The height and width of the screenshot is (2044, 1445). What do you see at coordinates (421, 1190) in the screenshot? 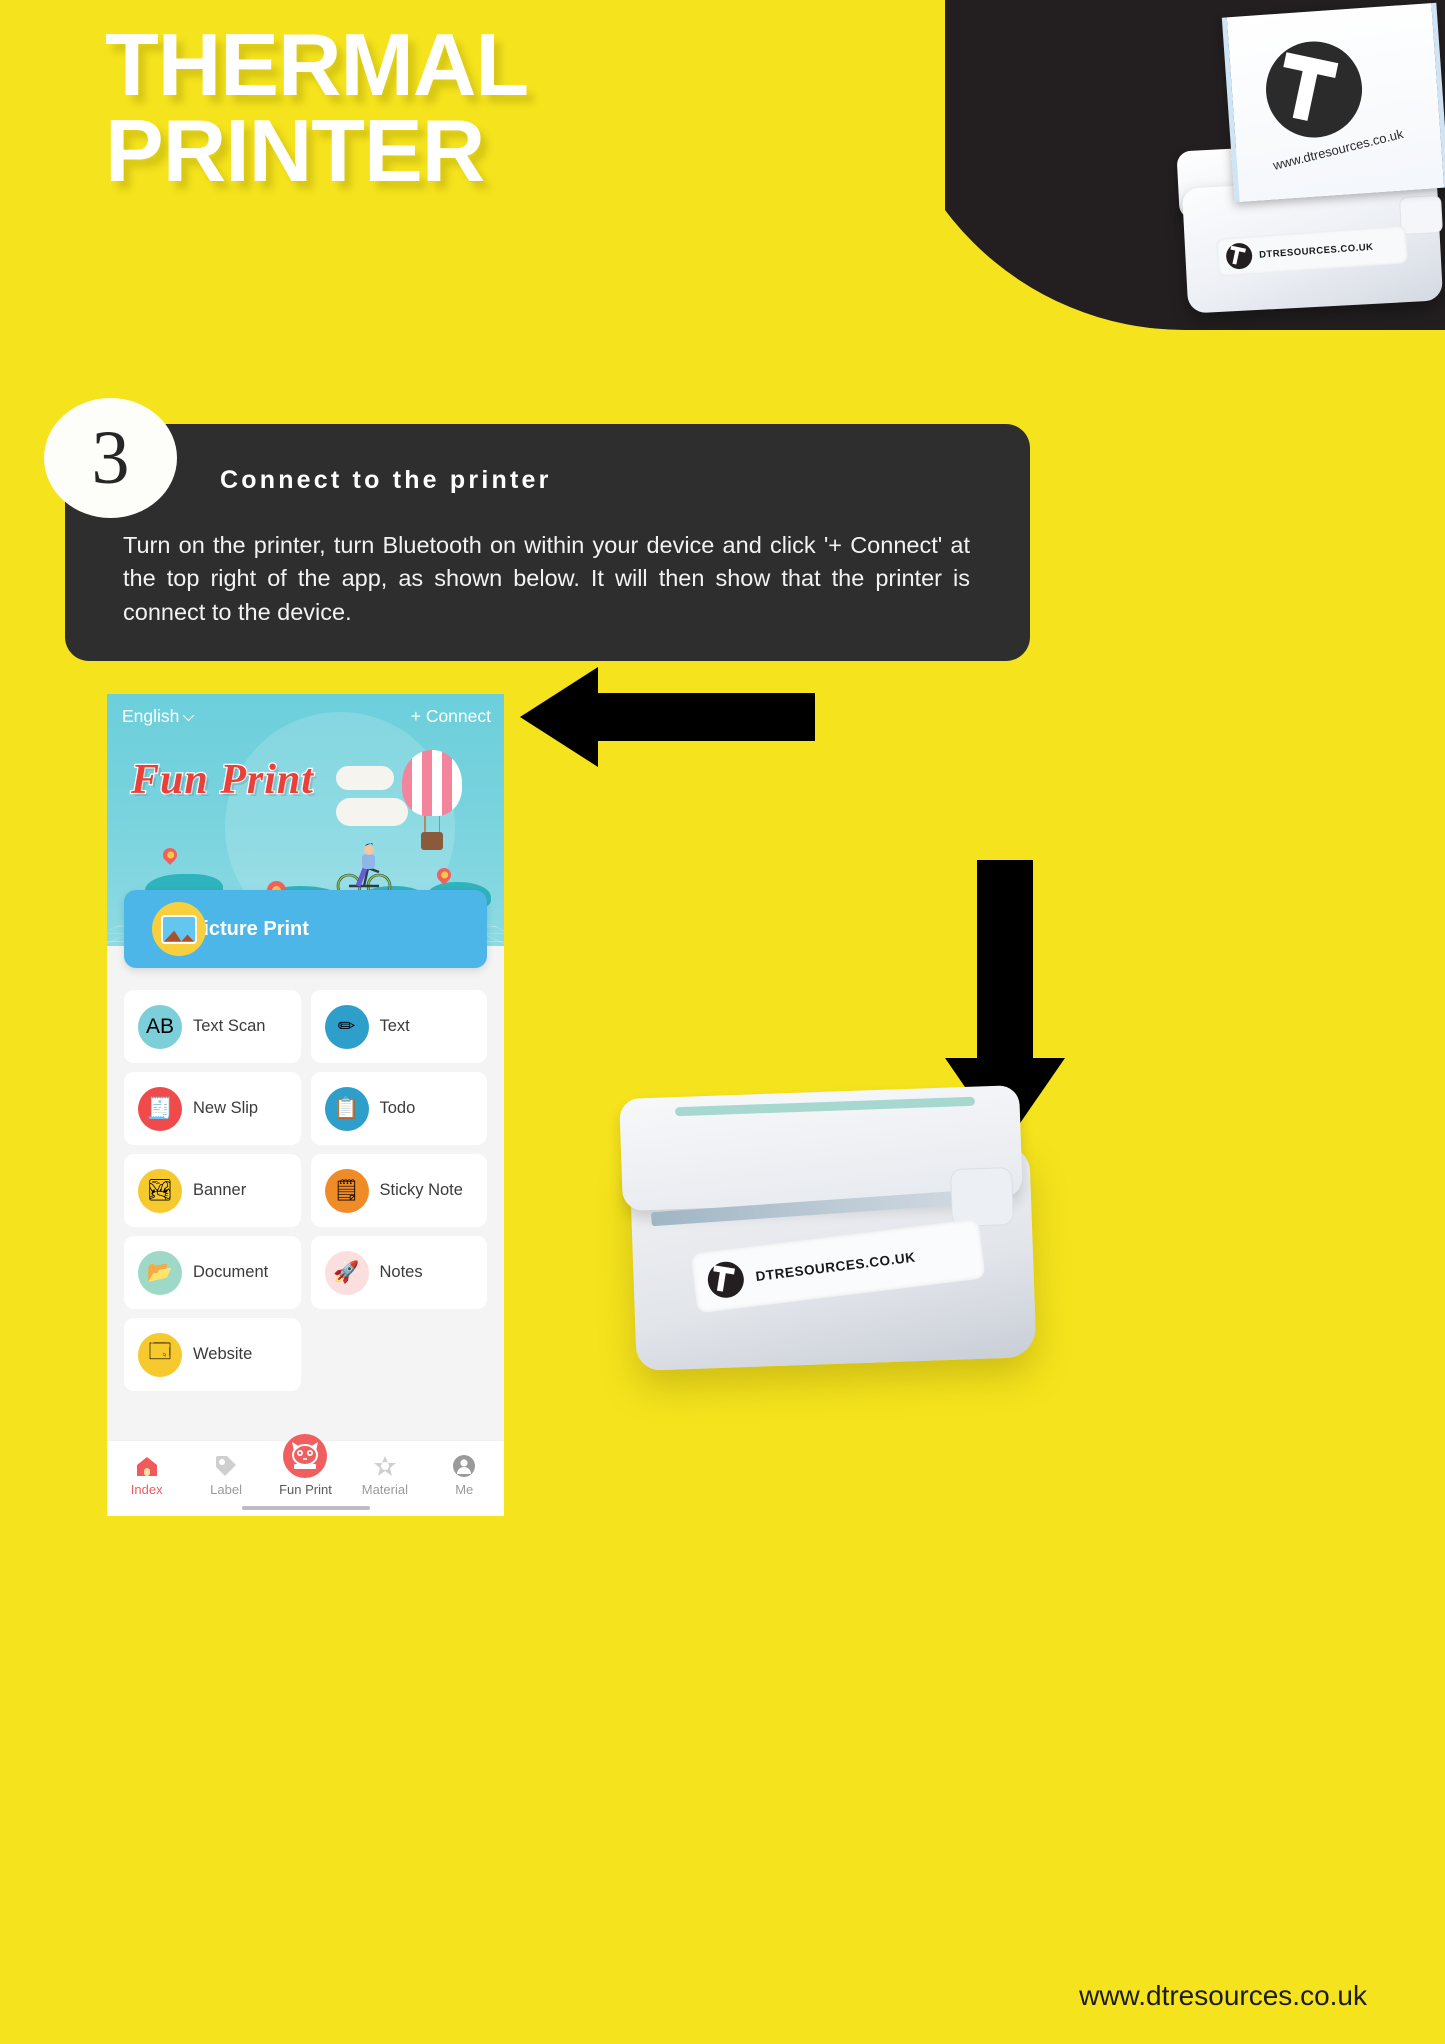
I see `feature-tile-label: Sticky Note` at bounding box center [421, 1190].